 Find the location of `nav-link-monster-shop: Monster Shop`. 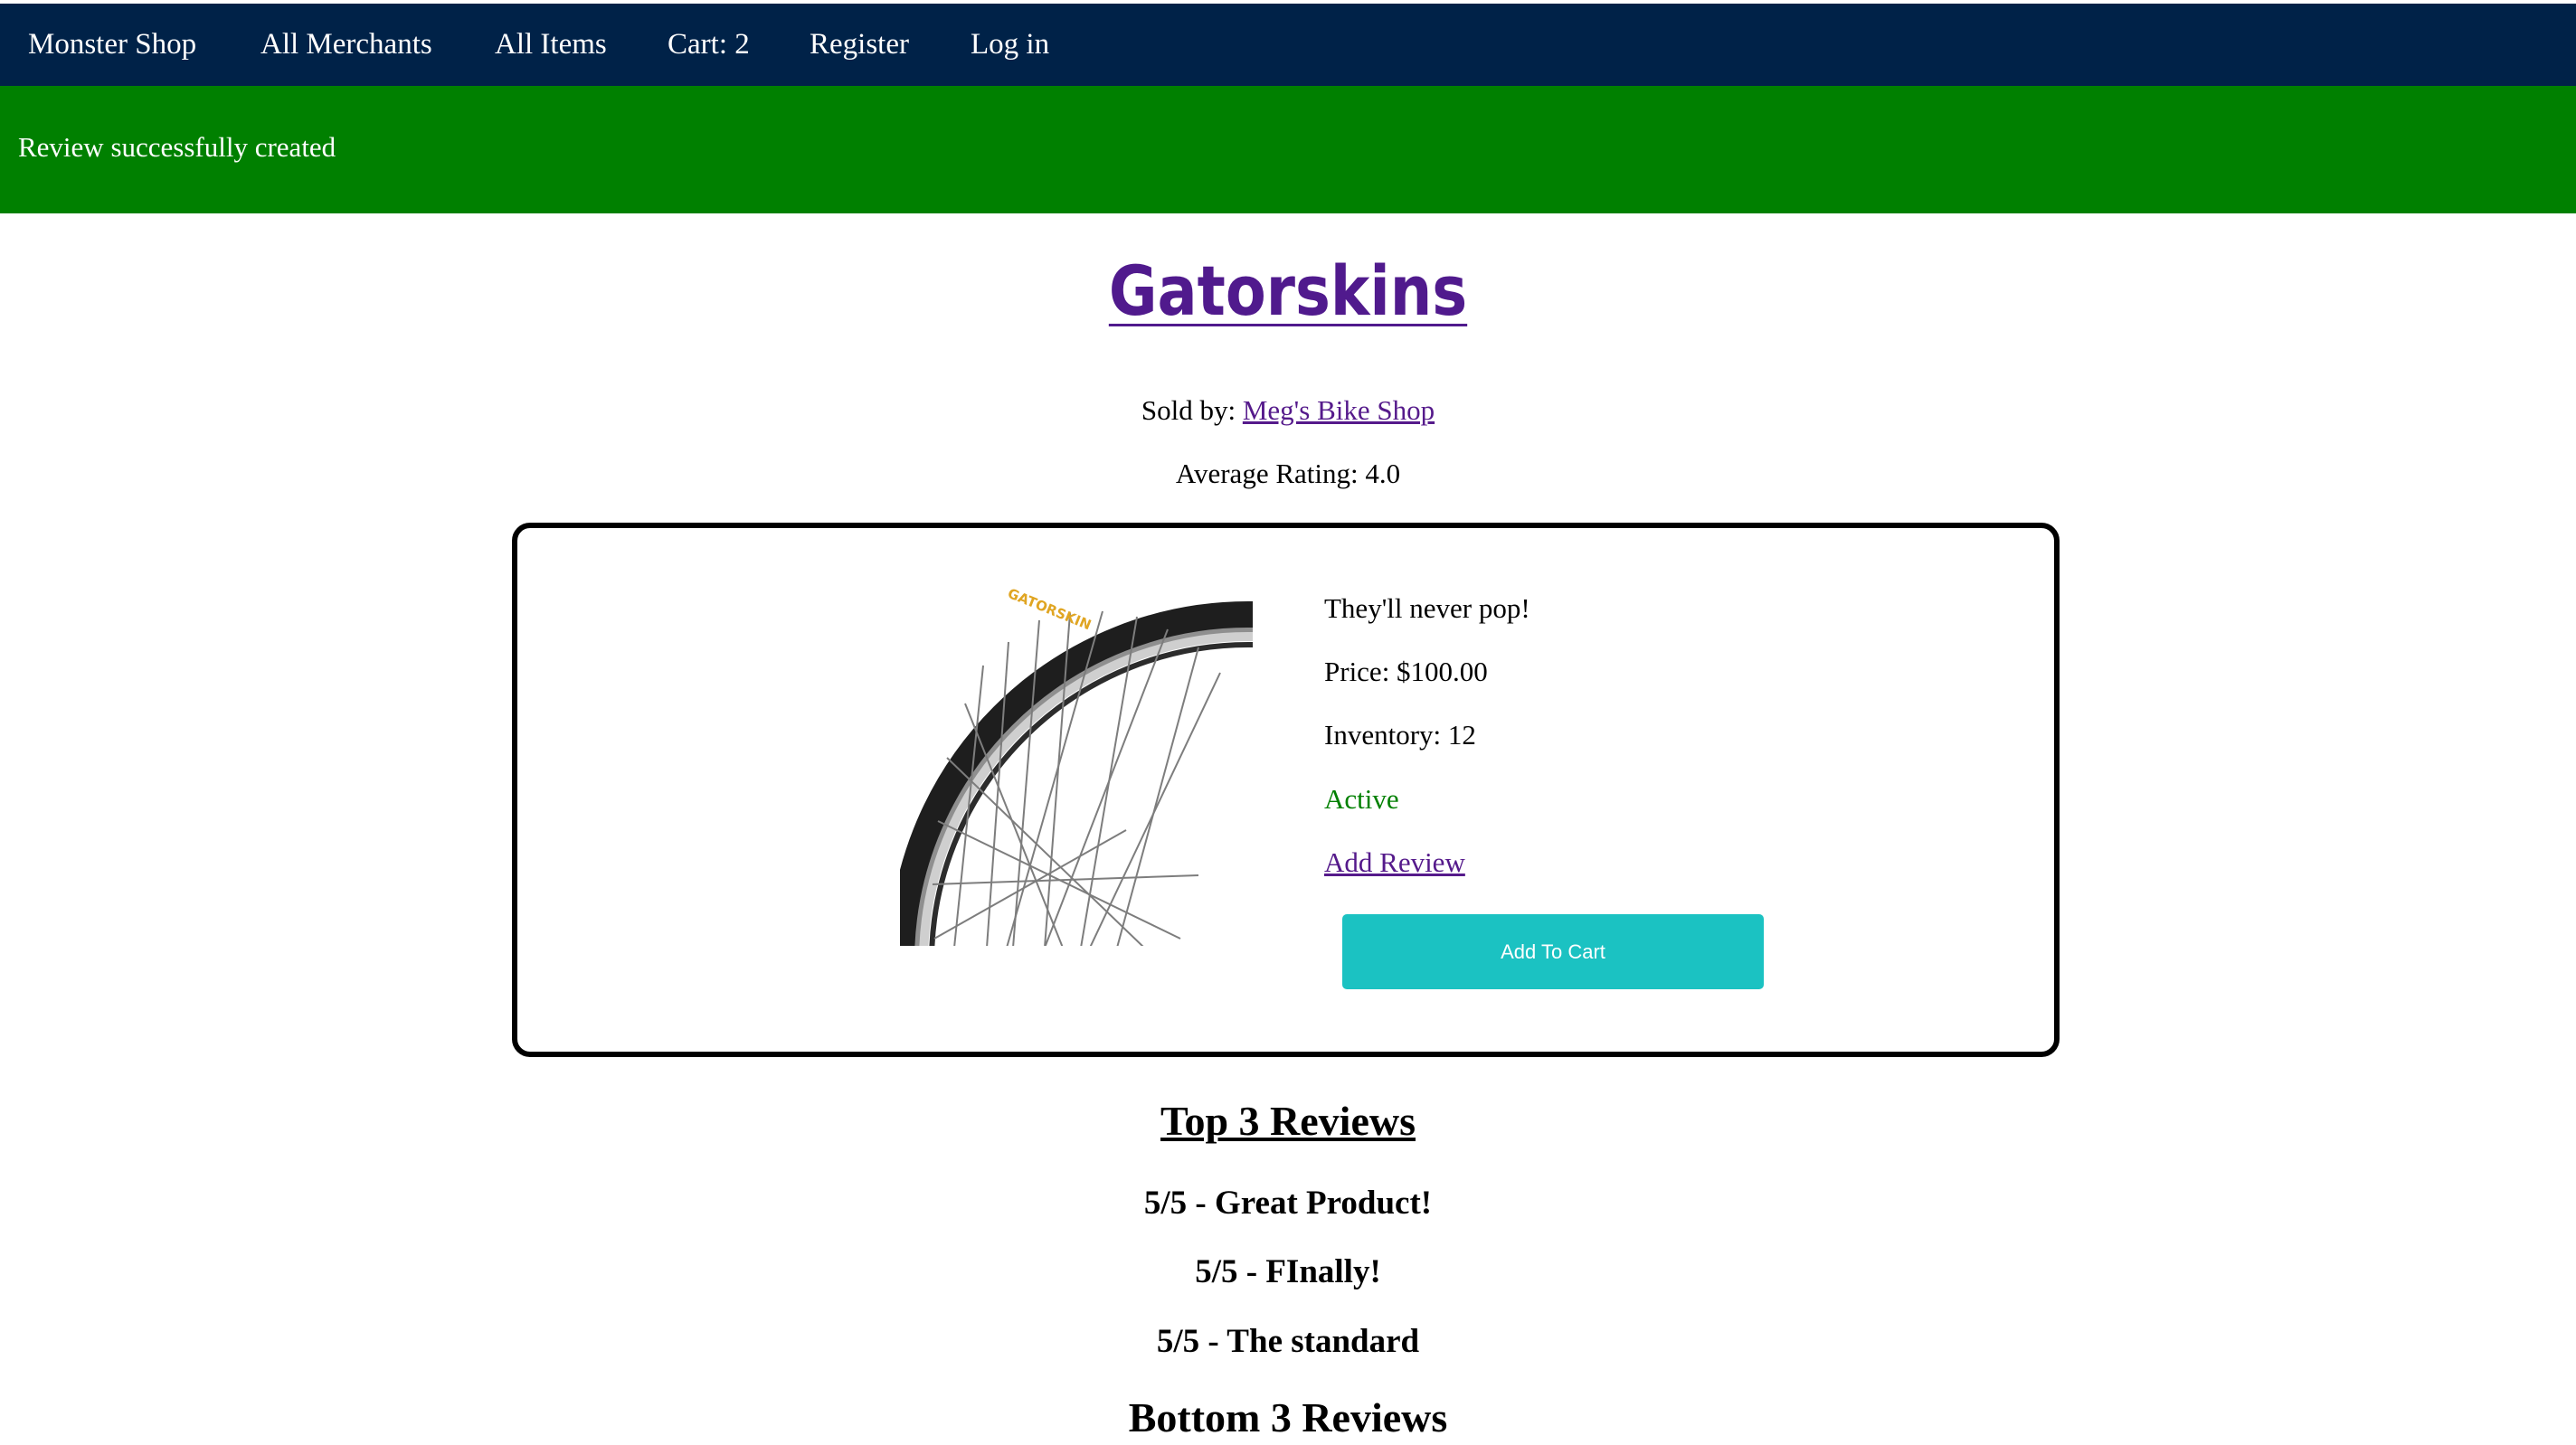

nav-link-monster-shop: Monster Shop is located at coordinates (112, 45).